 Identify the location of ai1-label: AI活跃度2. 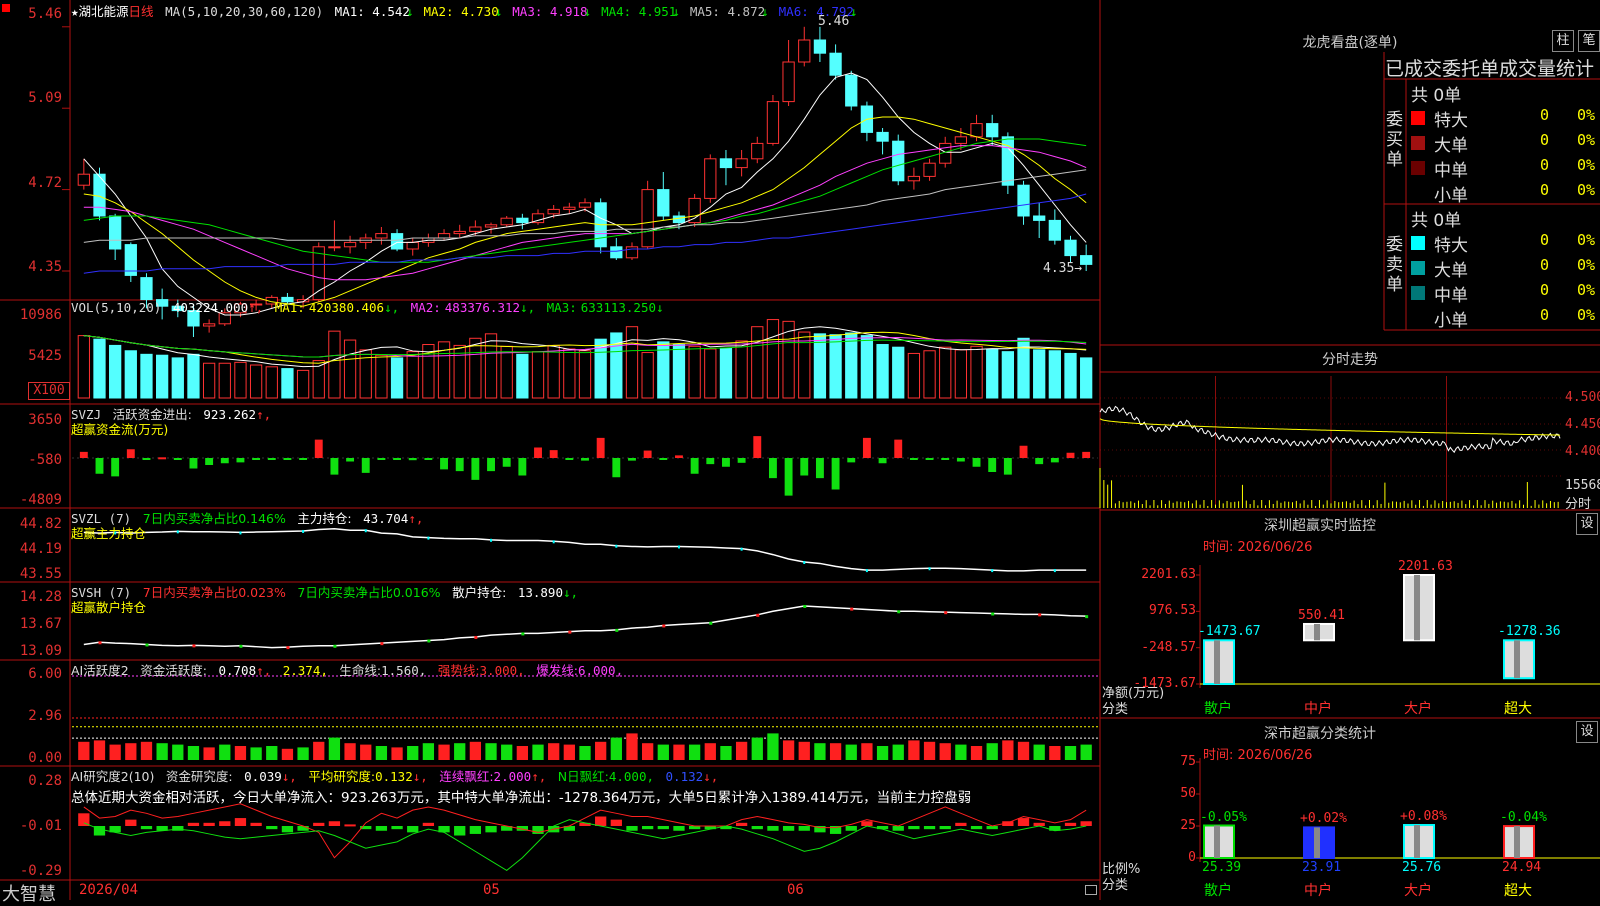
(100, 670).